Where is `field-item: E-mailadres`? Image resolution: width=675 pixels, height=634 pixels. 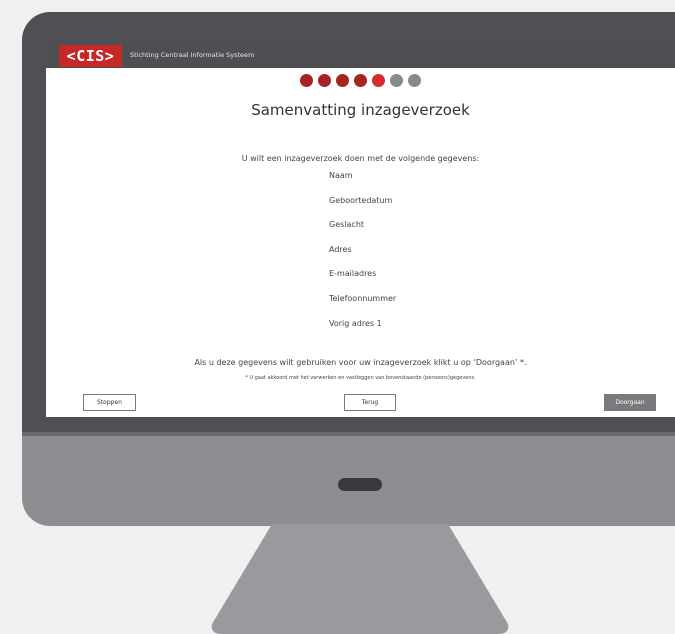
field-item: E-mailadres is located at coordinates (353, 274).